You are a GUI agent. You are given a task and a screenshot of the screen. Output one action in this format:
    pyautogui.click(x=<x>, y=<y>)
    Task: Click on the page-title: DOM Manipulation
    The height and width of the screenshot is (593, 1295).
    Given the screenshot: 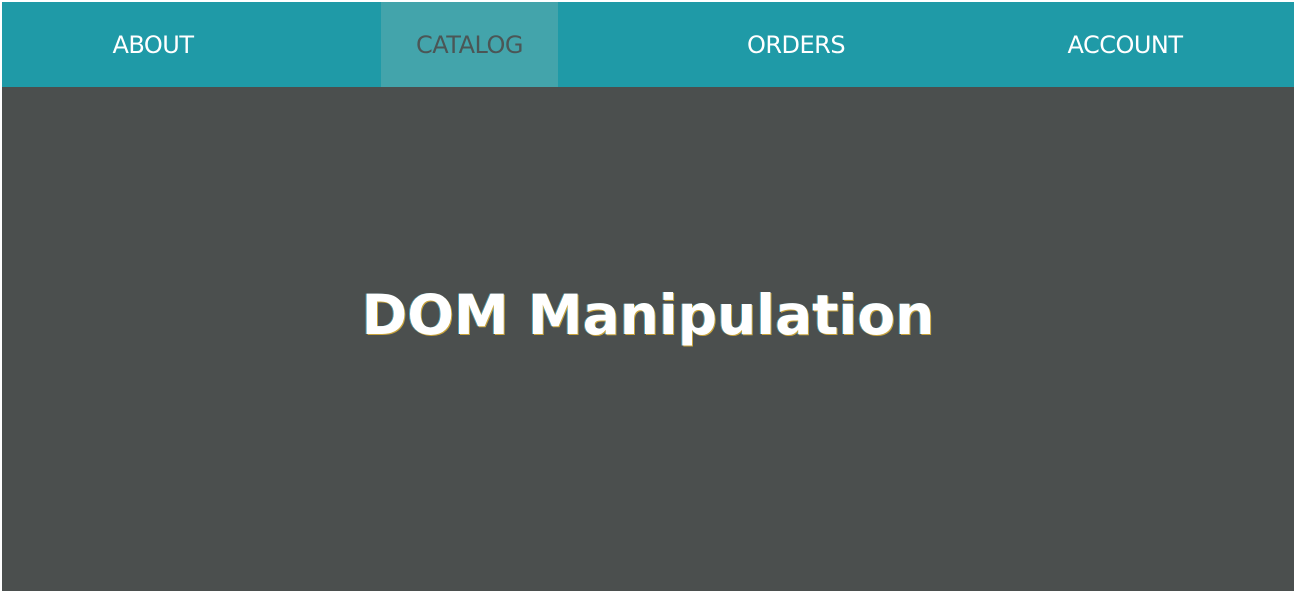 What is the action you would take?
    pyautogui.click(x=648, y=314)
    